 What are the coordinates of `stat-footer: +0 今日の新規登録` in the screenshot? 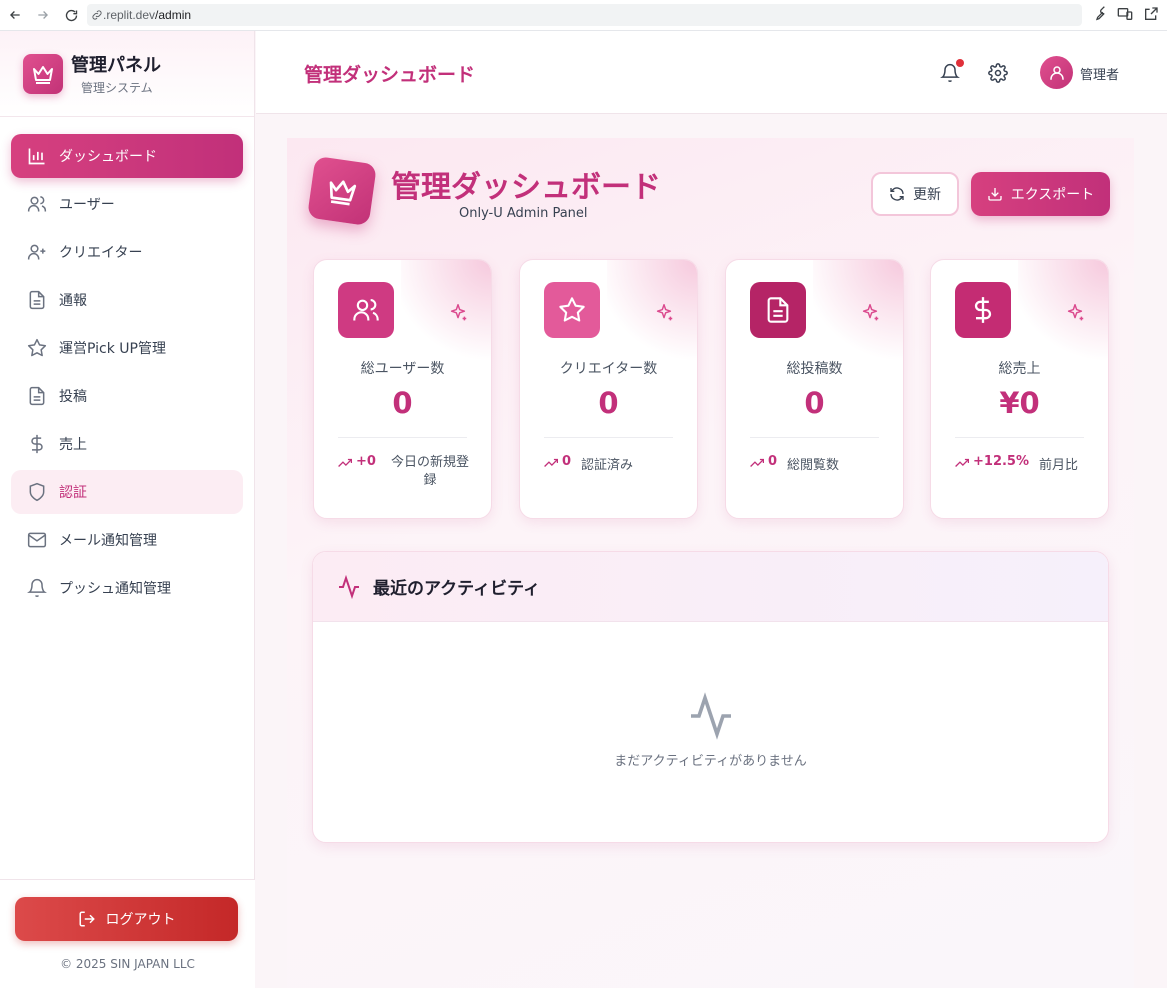 It's located at (408, 472).